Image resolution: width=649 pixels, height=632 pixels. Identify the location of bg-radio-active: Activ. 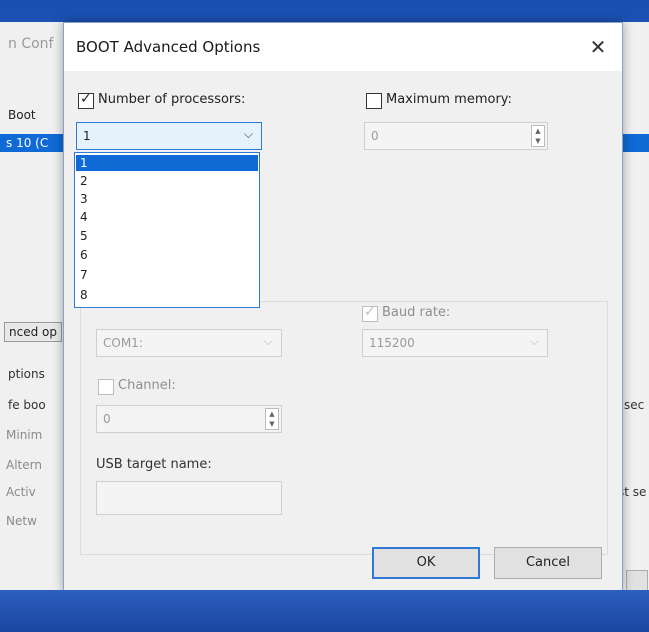
(21, 492).